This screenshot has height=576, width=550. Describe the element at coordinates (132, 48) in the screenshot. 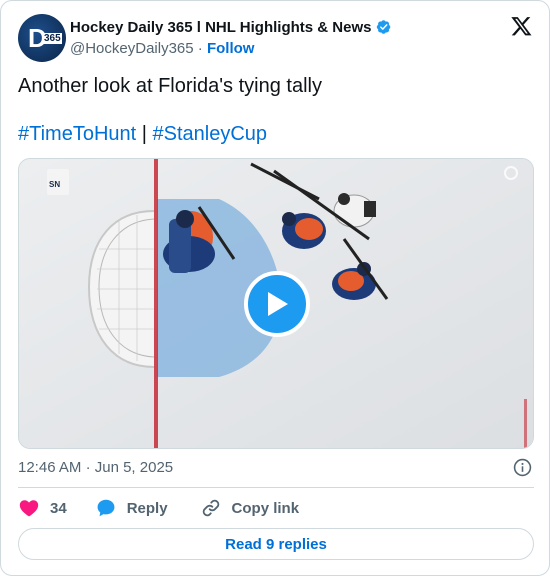

I see `author-handle: @HockeyDaily365` at that location.